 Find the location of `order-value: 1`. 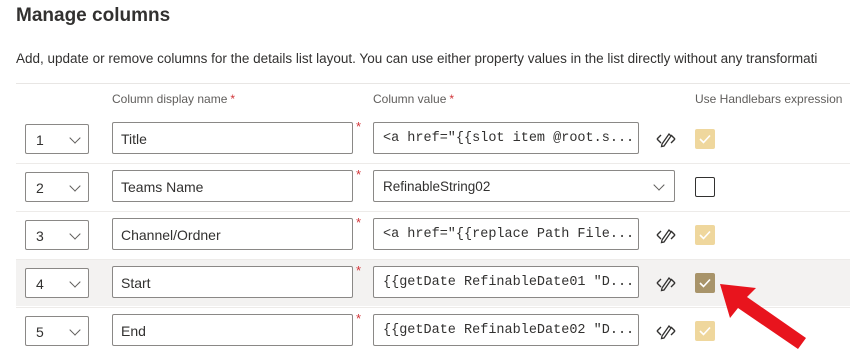

order-value: 1 is located at coordinates (40, 140).